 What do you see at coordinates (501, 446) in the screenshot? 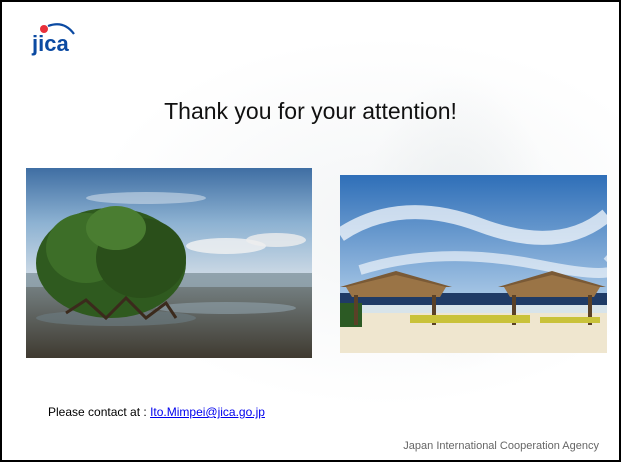
I see `footer-organization: Japan International Cooperation Agency` at bounding box center [501, 446].